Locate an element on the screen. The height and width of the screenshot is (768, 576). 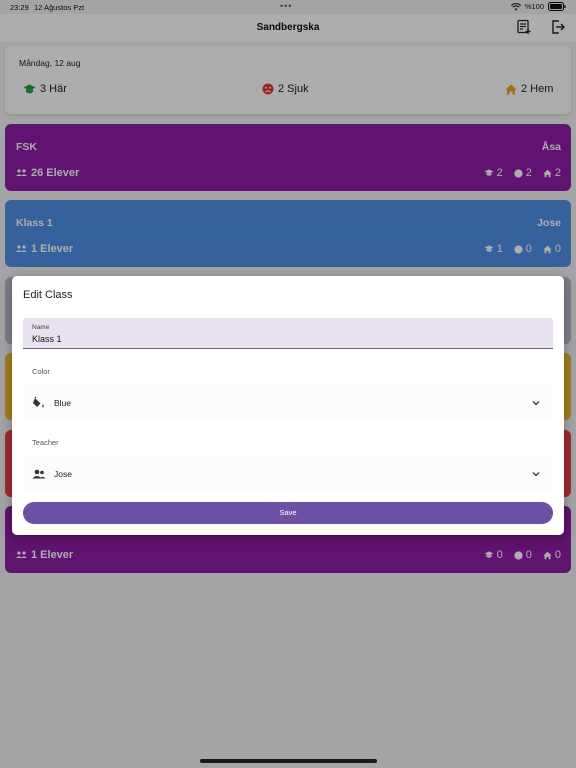
teacher-label: Teacher is located at coordinates (45, 442).